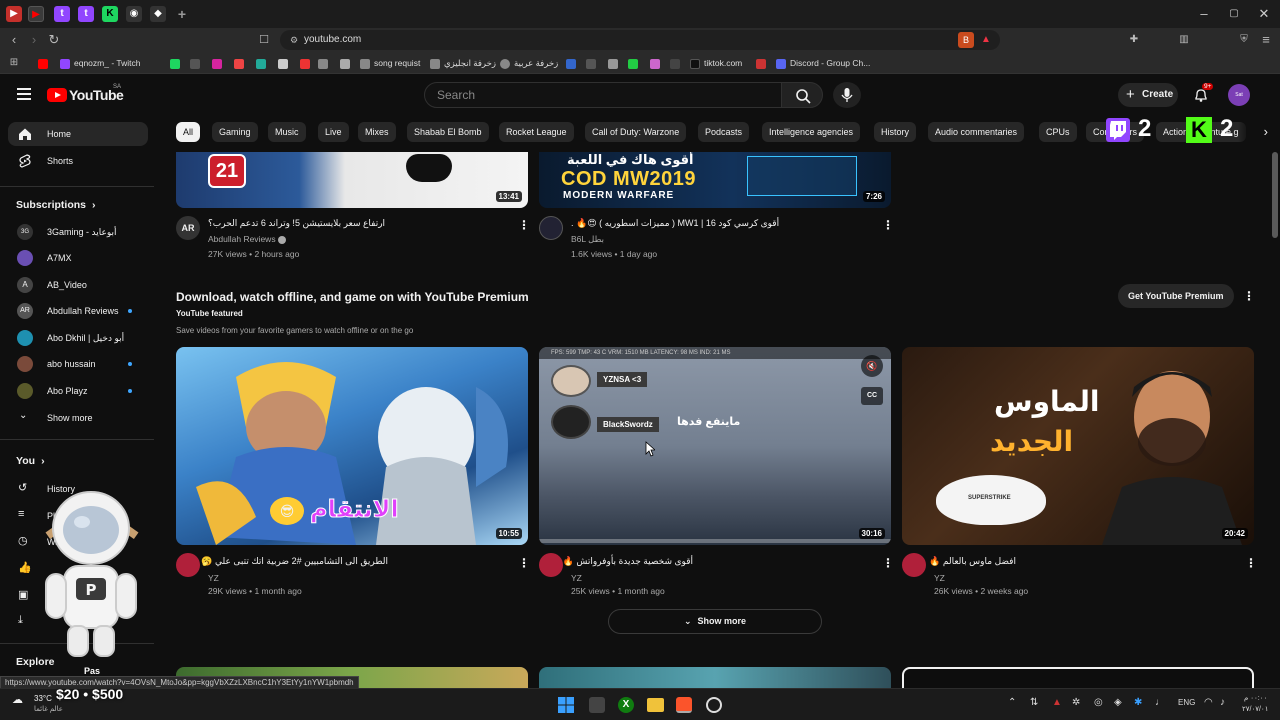 The height and width of the screenshot is (720, 1280). What do you see at coordinates (1264, 14) in the screenshot?
I see `close-window-icon: ✕` at bounding box center [1264, 14].